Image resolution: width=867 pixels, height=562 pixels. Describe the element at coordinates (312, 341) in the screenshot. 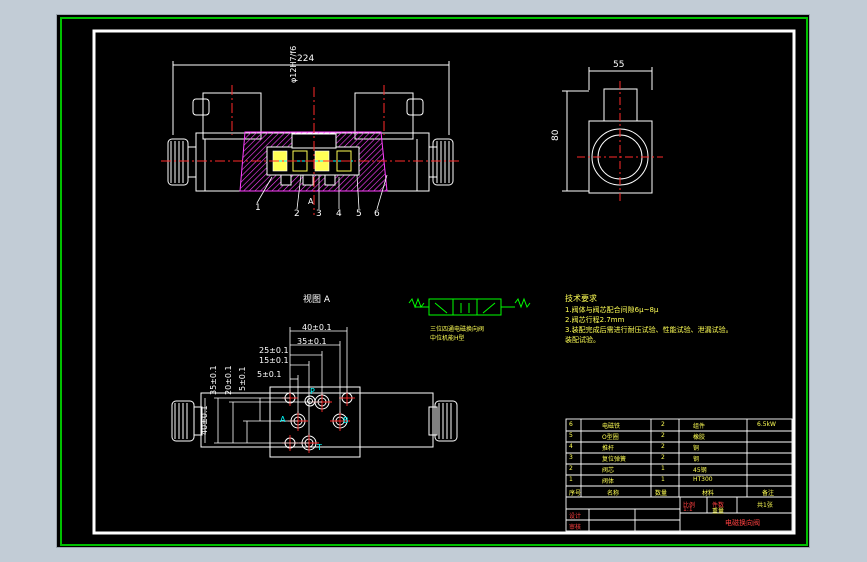

I see `dim-p35: 35±0.1` at that location.